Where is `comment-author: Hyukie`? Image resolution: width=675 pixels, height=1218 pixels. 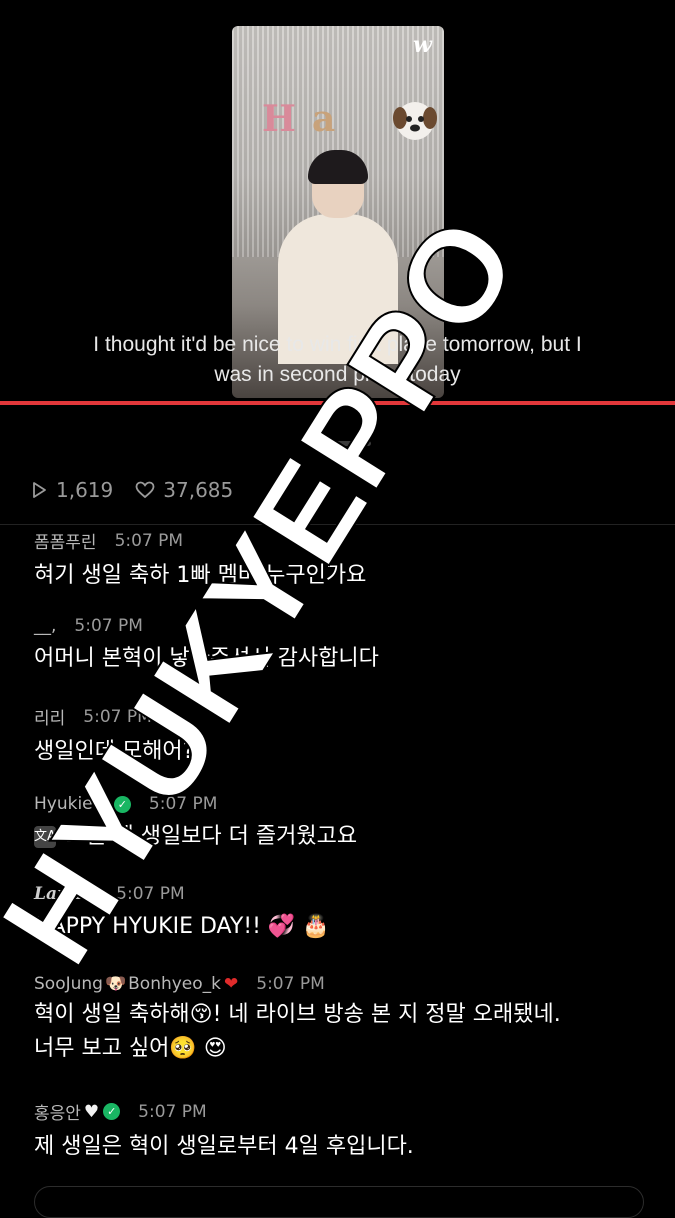 comment-author: Hyukie is located at coordinates (63, 804).